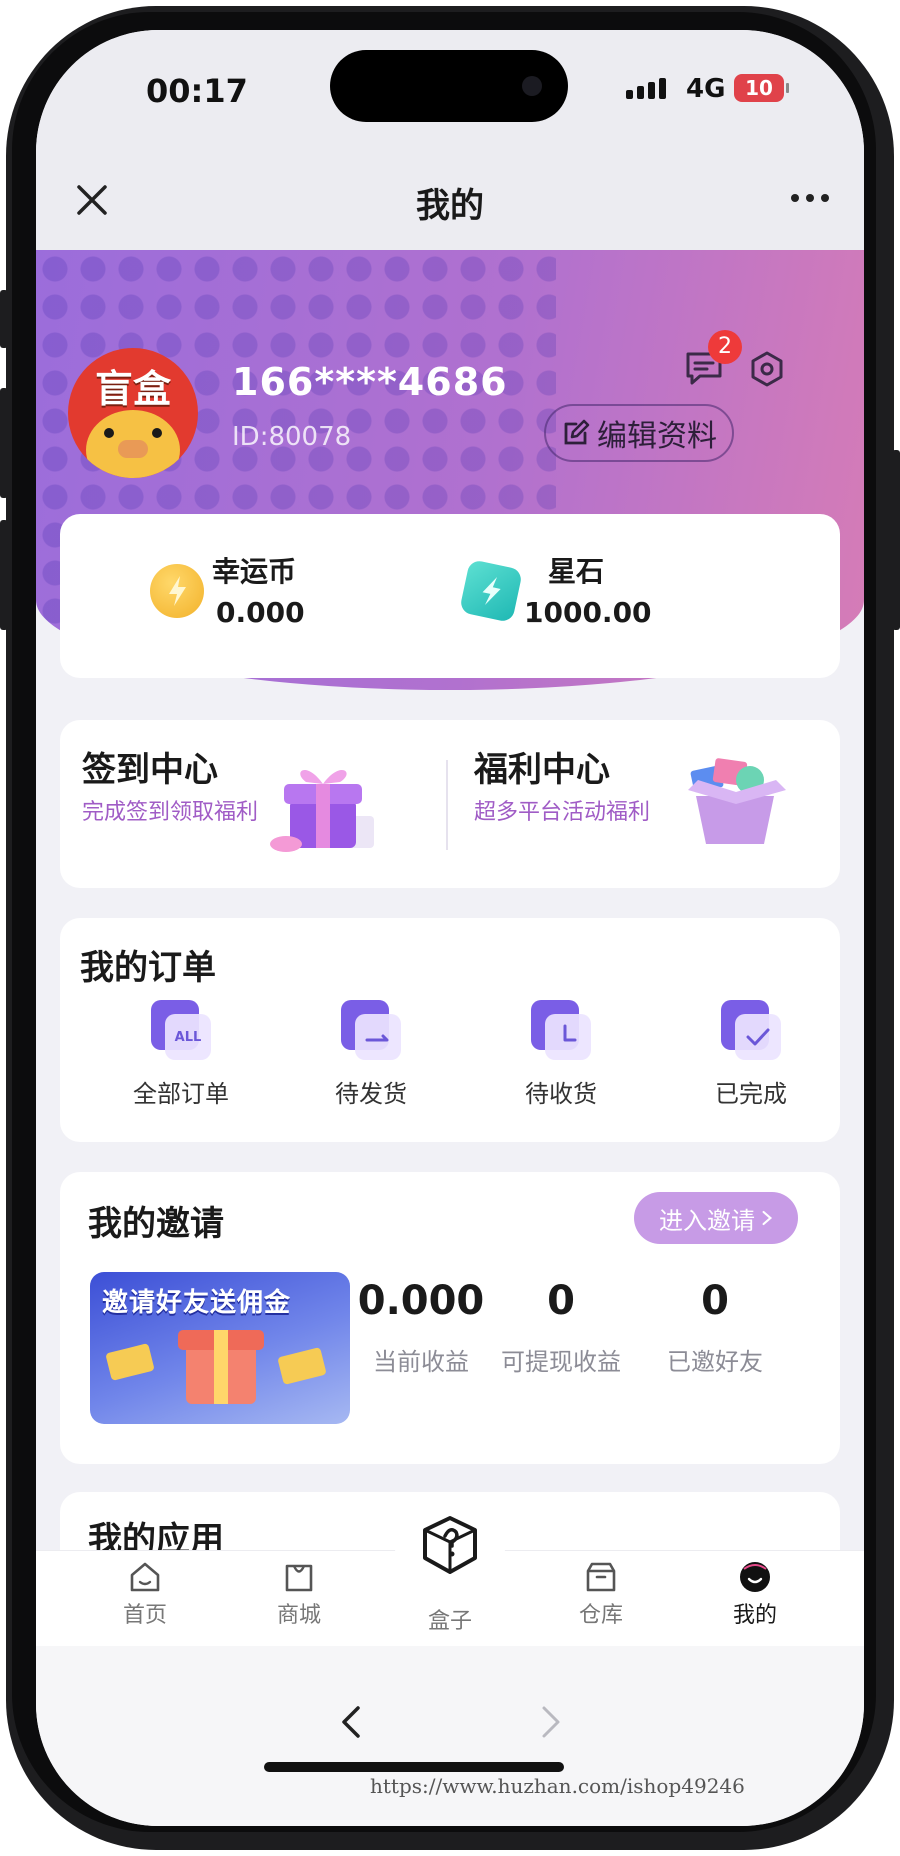  Describe the element at coordinates (600, 1615) in the screenshot. I see `tab-warehouse-label: 仓库` at that location.